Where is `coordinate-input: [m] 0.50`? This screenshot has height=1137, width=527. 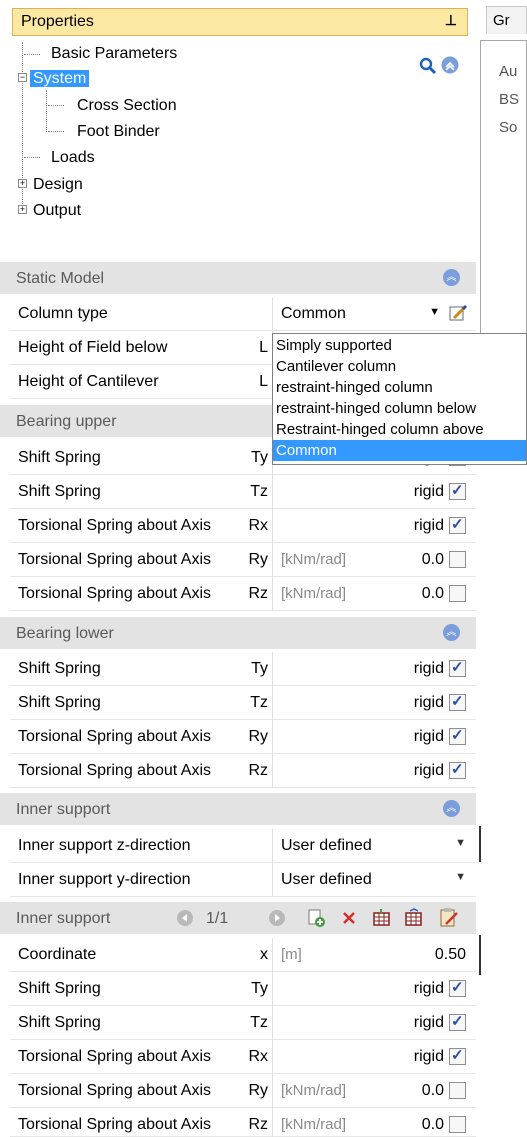
coordinate-input: [m] 0.50 is located at coordinates (374, 955).